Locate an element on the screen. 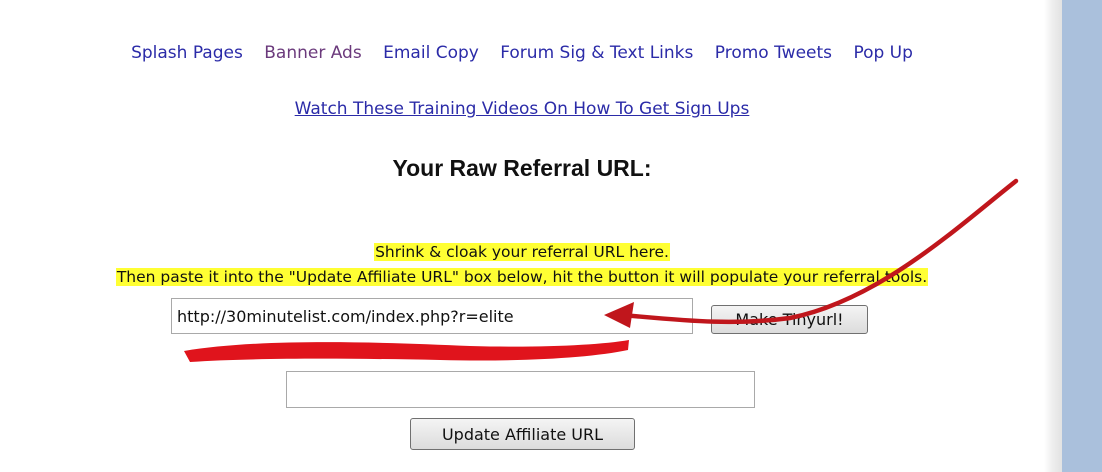  nav-link-promo-tweets: Promo Tweets is located at coordinates (773, 53).